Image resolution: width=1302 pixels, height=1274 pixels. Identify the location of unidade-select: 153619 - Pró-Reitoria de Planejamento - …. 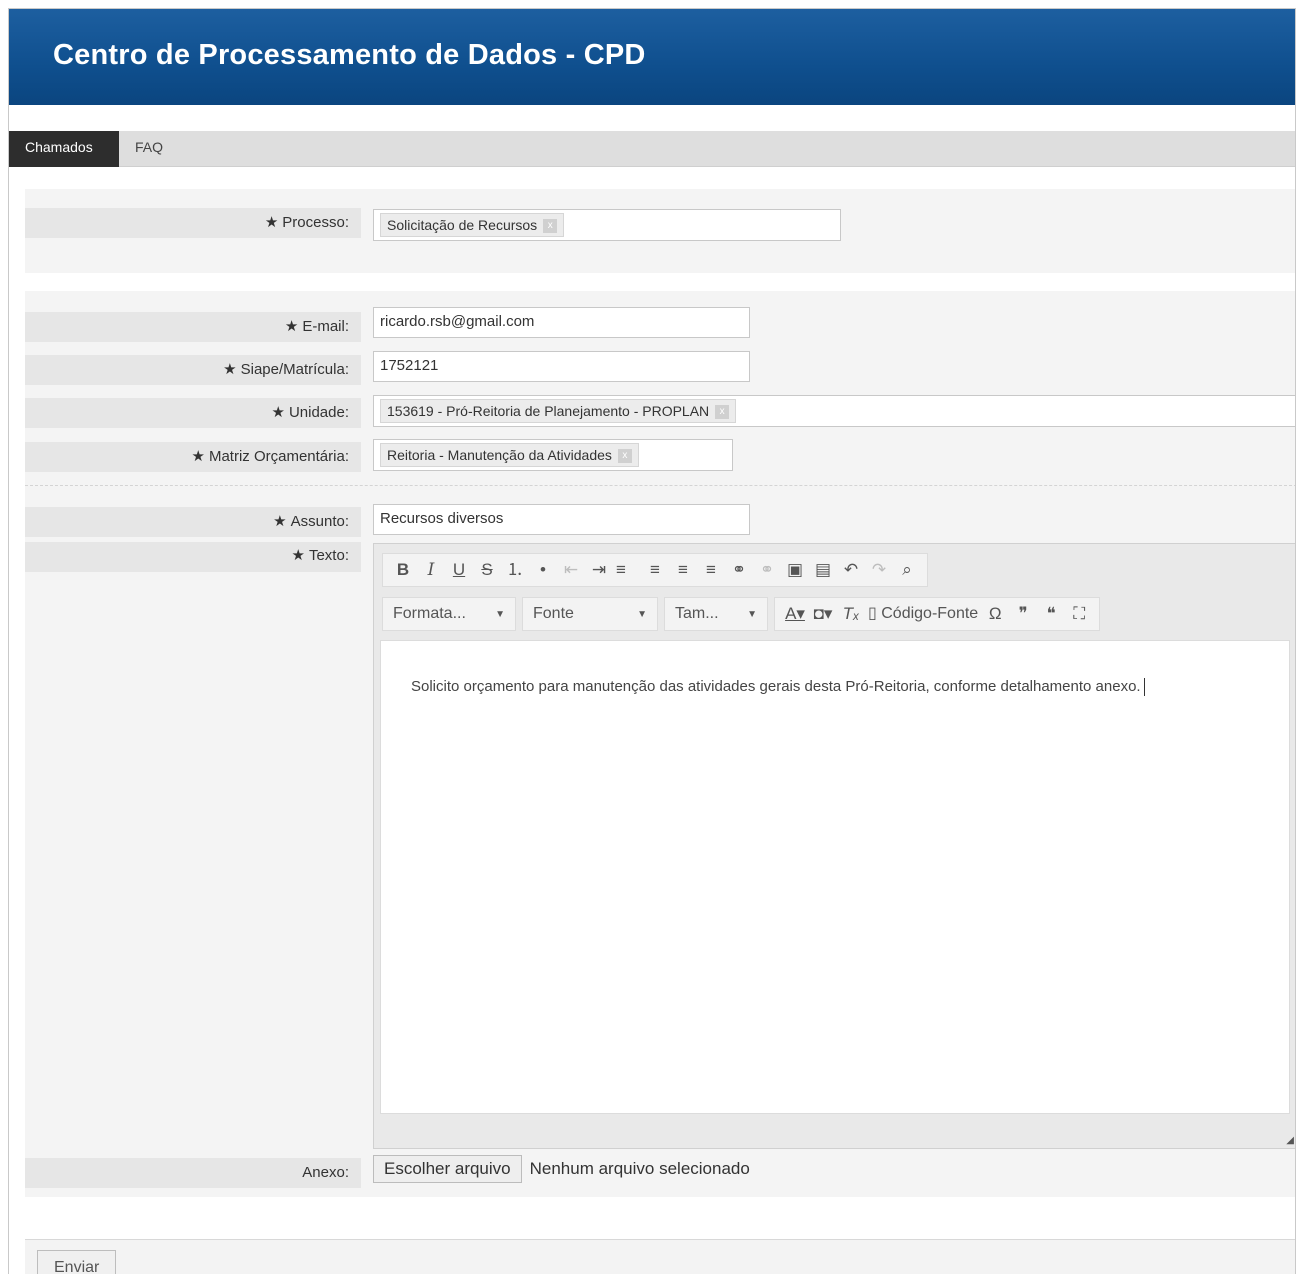
(834, 411).